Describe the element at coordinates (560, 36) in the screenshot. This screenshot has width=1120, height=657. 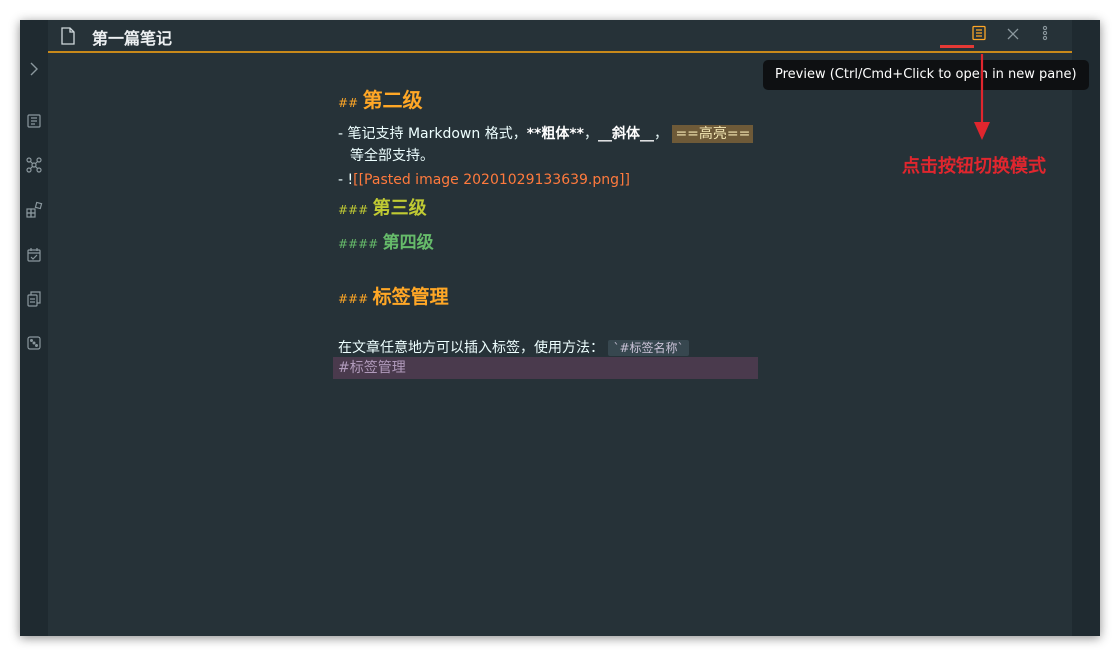
I see `pane-header: 第一篇笔记` at that location.